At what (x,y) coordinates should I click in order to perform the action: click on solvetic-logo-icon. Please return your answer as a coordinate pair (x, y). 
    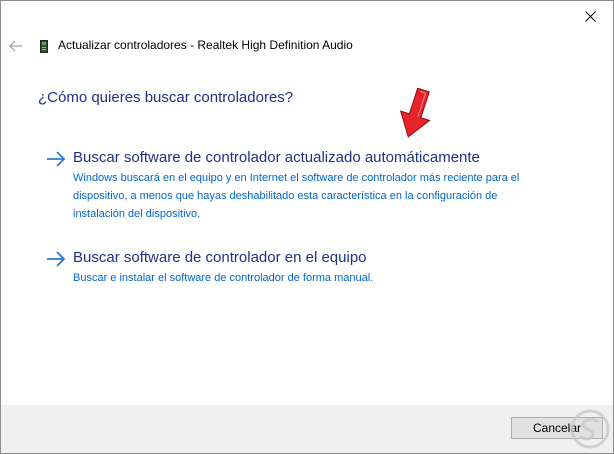
    Looking at the image, I should click on (590, 429).